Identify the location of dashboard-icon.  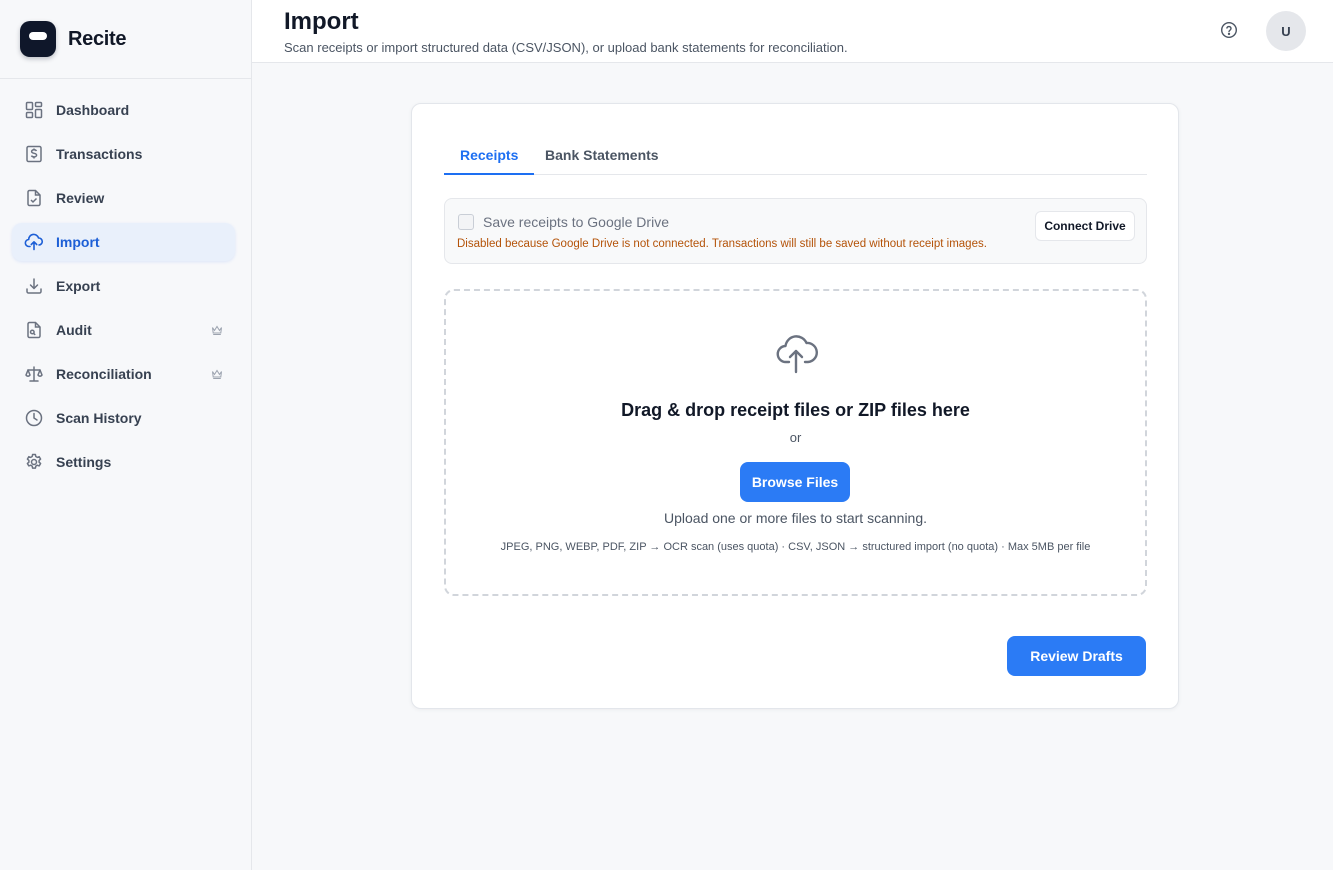
(34, 110).